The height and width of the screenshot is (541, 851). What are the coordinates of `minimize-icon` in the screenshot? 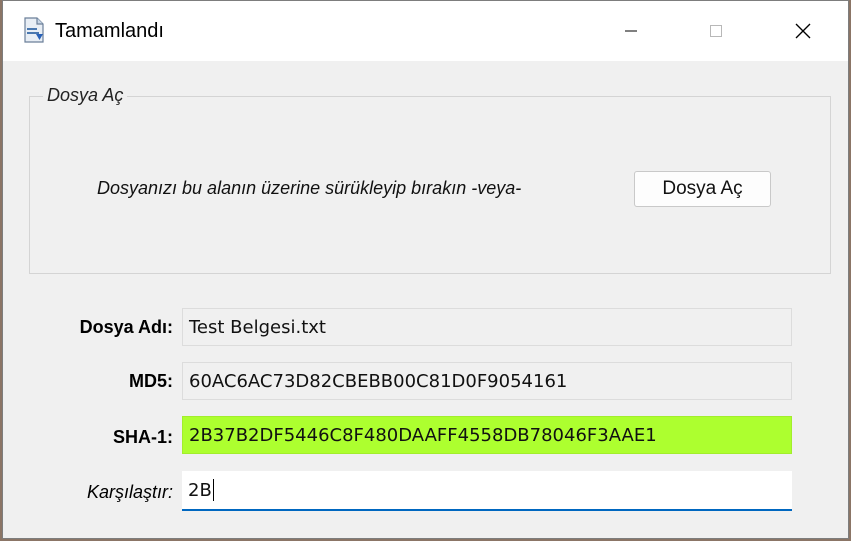 It's located at (631, 31).